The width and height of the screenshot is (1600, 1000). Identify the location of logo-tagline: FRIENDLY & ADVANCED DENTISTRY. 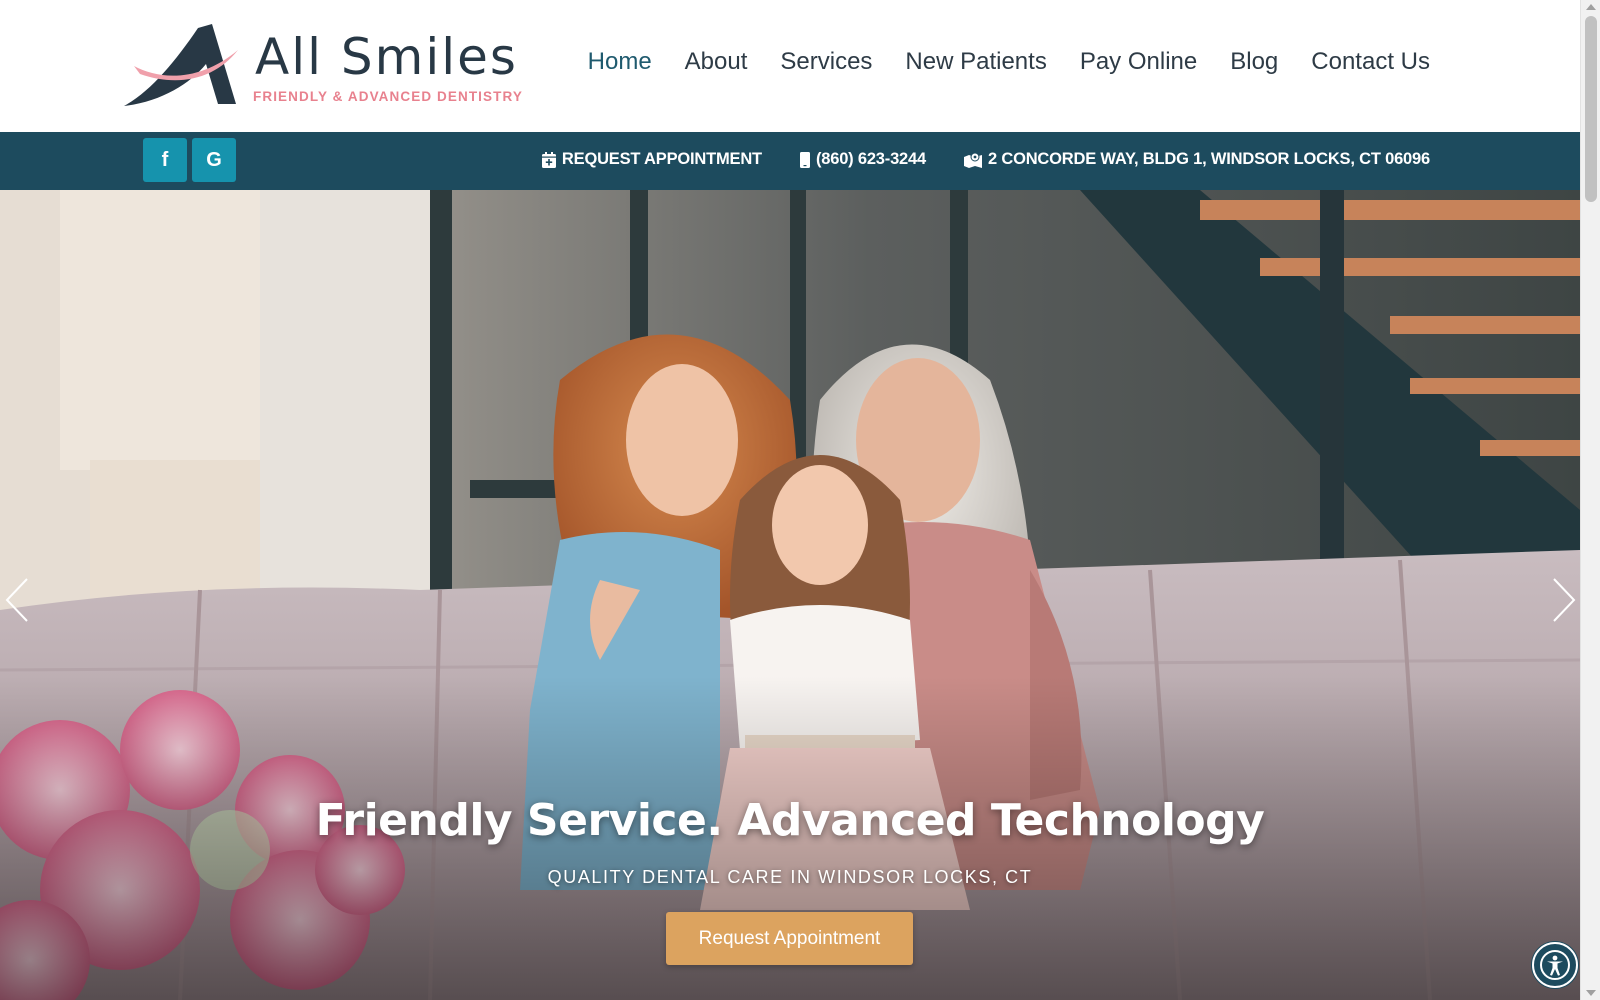
(388, 96).